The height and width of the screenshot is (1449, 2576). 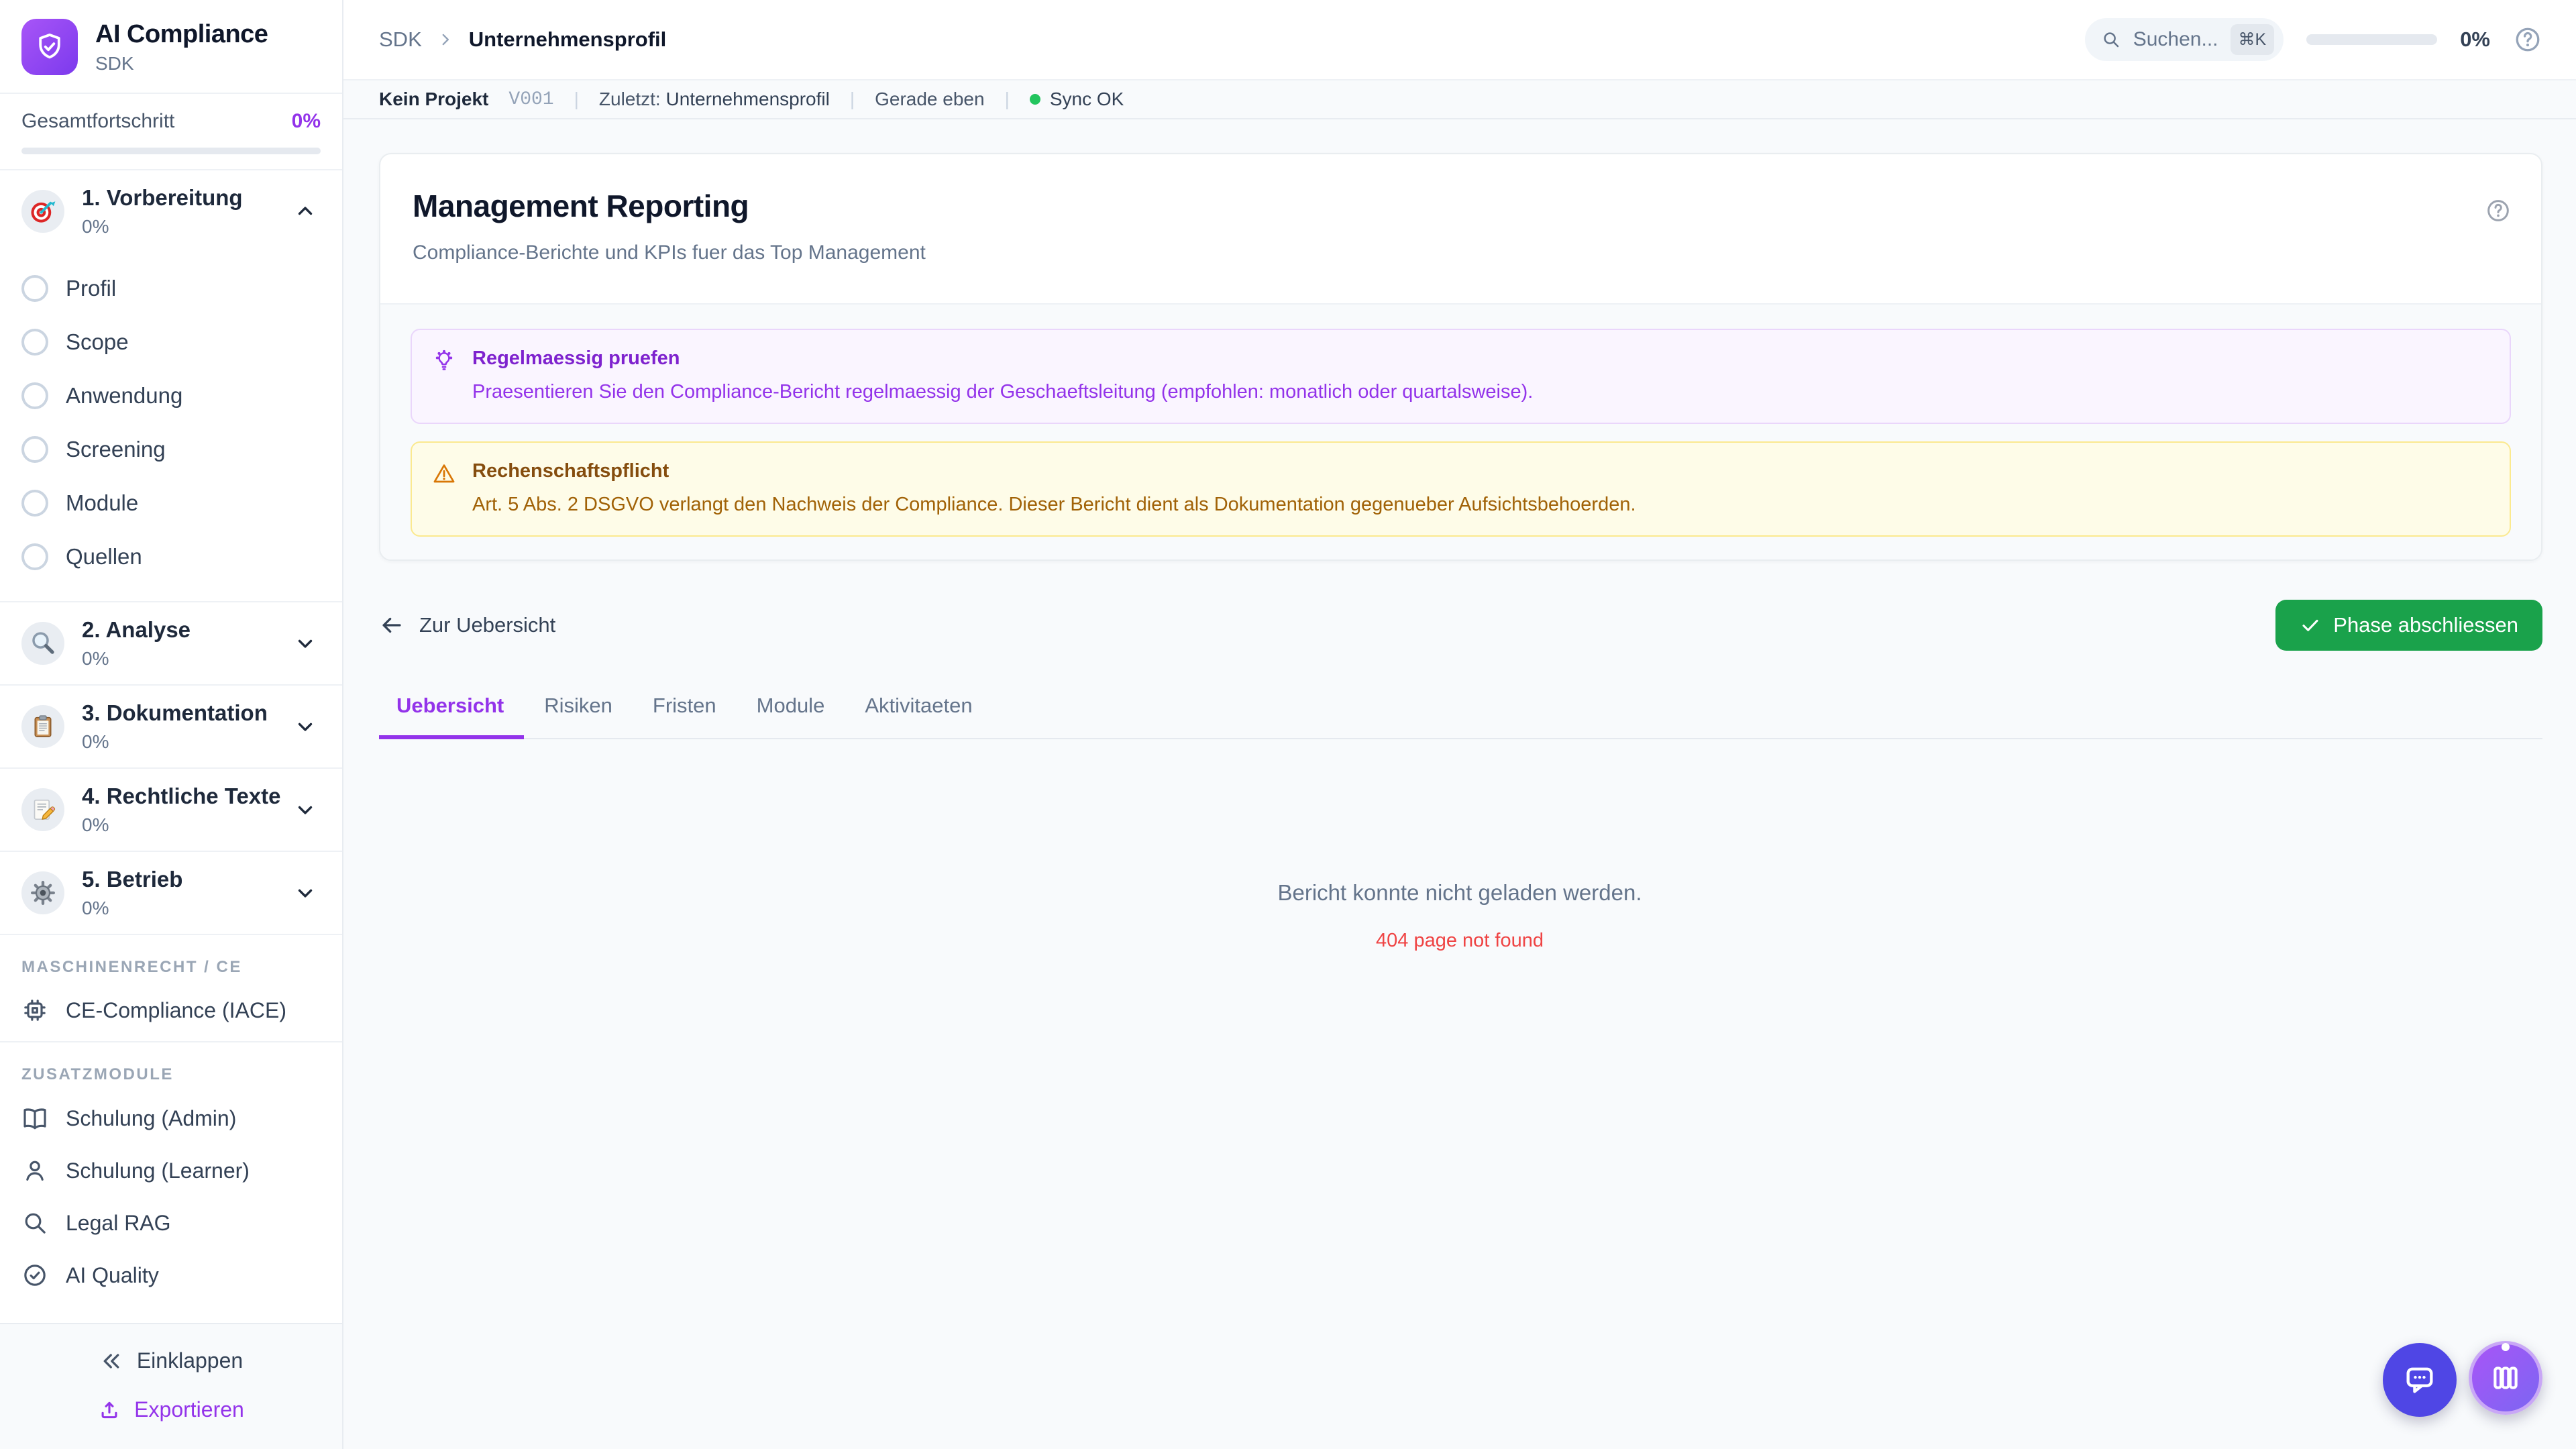 I want to click on section-label-maschinenrecht: MASCHINENRECHT / CE, so click(x=131, y=967).